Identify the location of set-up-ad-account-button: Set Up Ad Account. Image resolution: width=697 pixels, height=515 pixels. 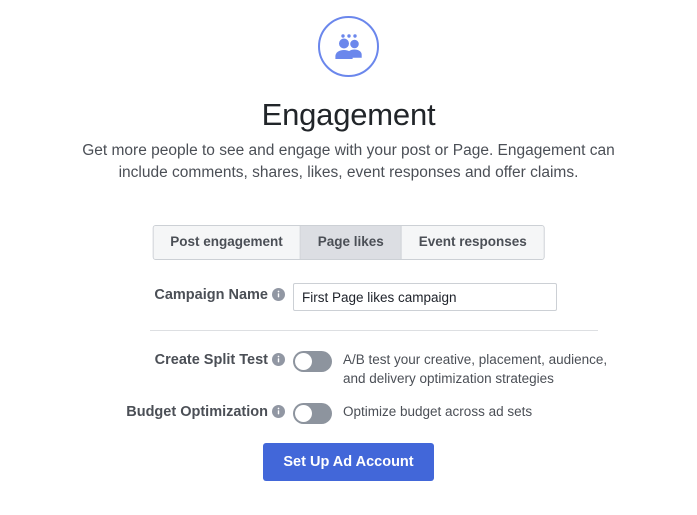
(348, 462).